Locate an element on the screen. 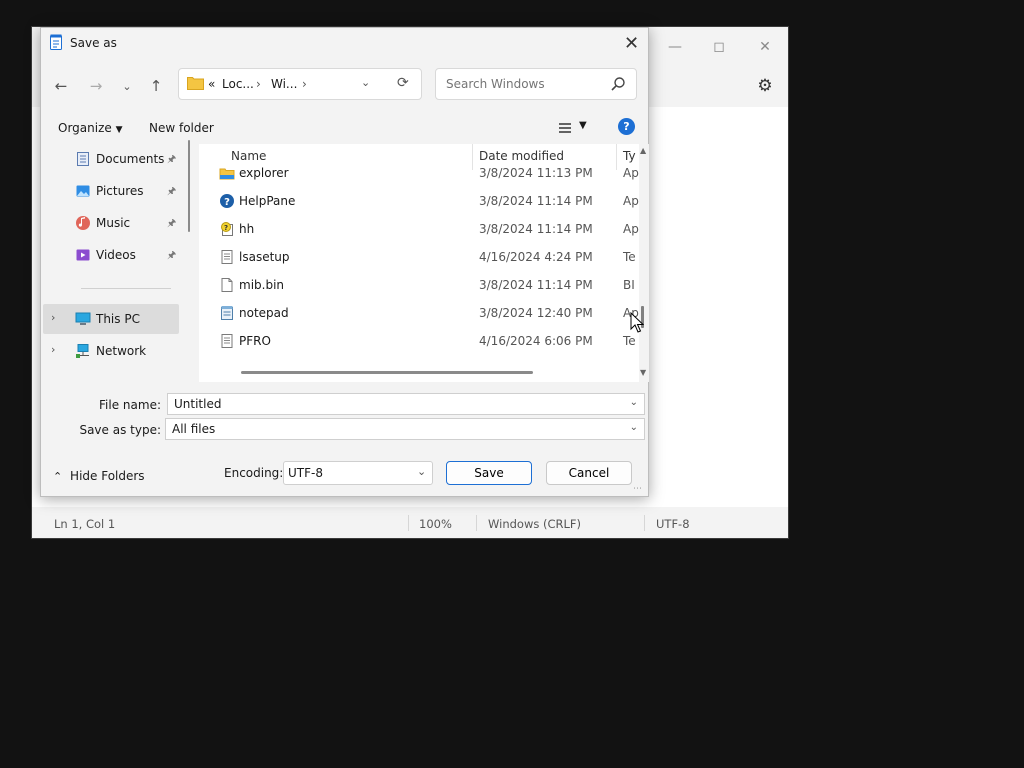  encoding-value: UTF-8 is located at coordinates (305, 473).